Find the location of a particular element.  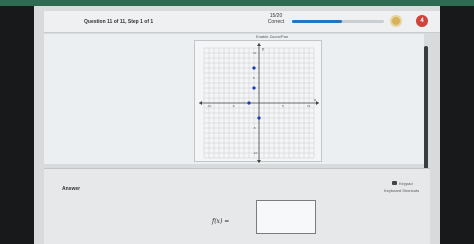

enable-zoom-pan-link: Enable Zoom/Pan is located at coordinates (272, 36).